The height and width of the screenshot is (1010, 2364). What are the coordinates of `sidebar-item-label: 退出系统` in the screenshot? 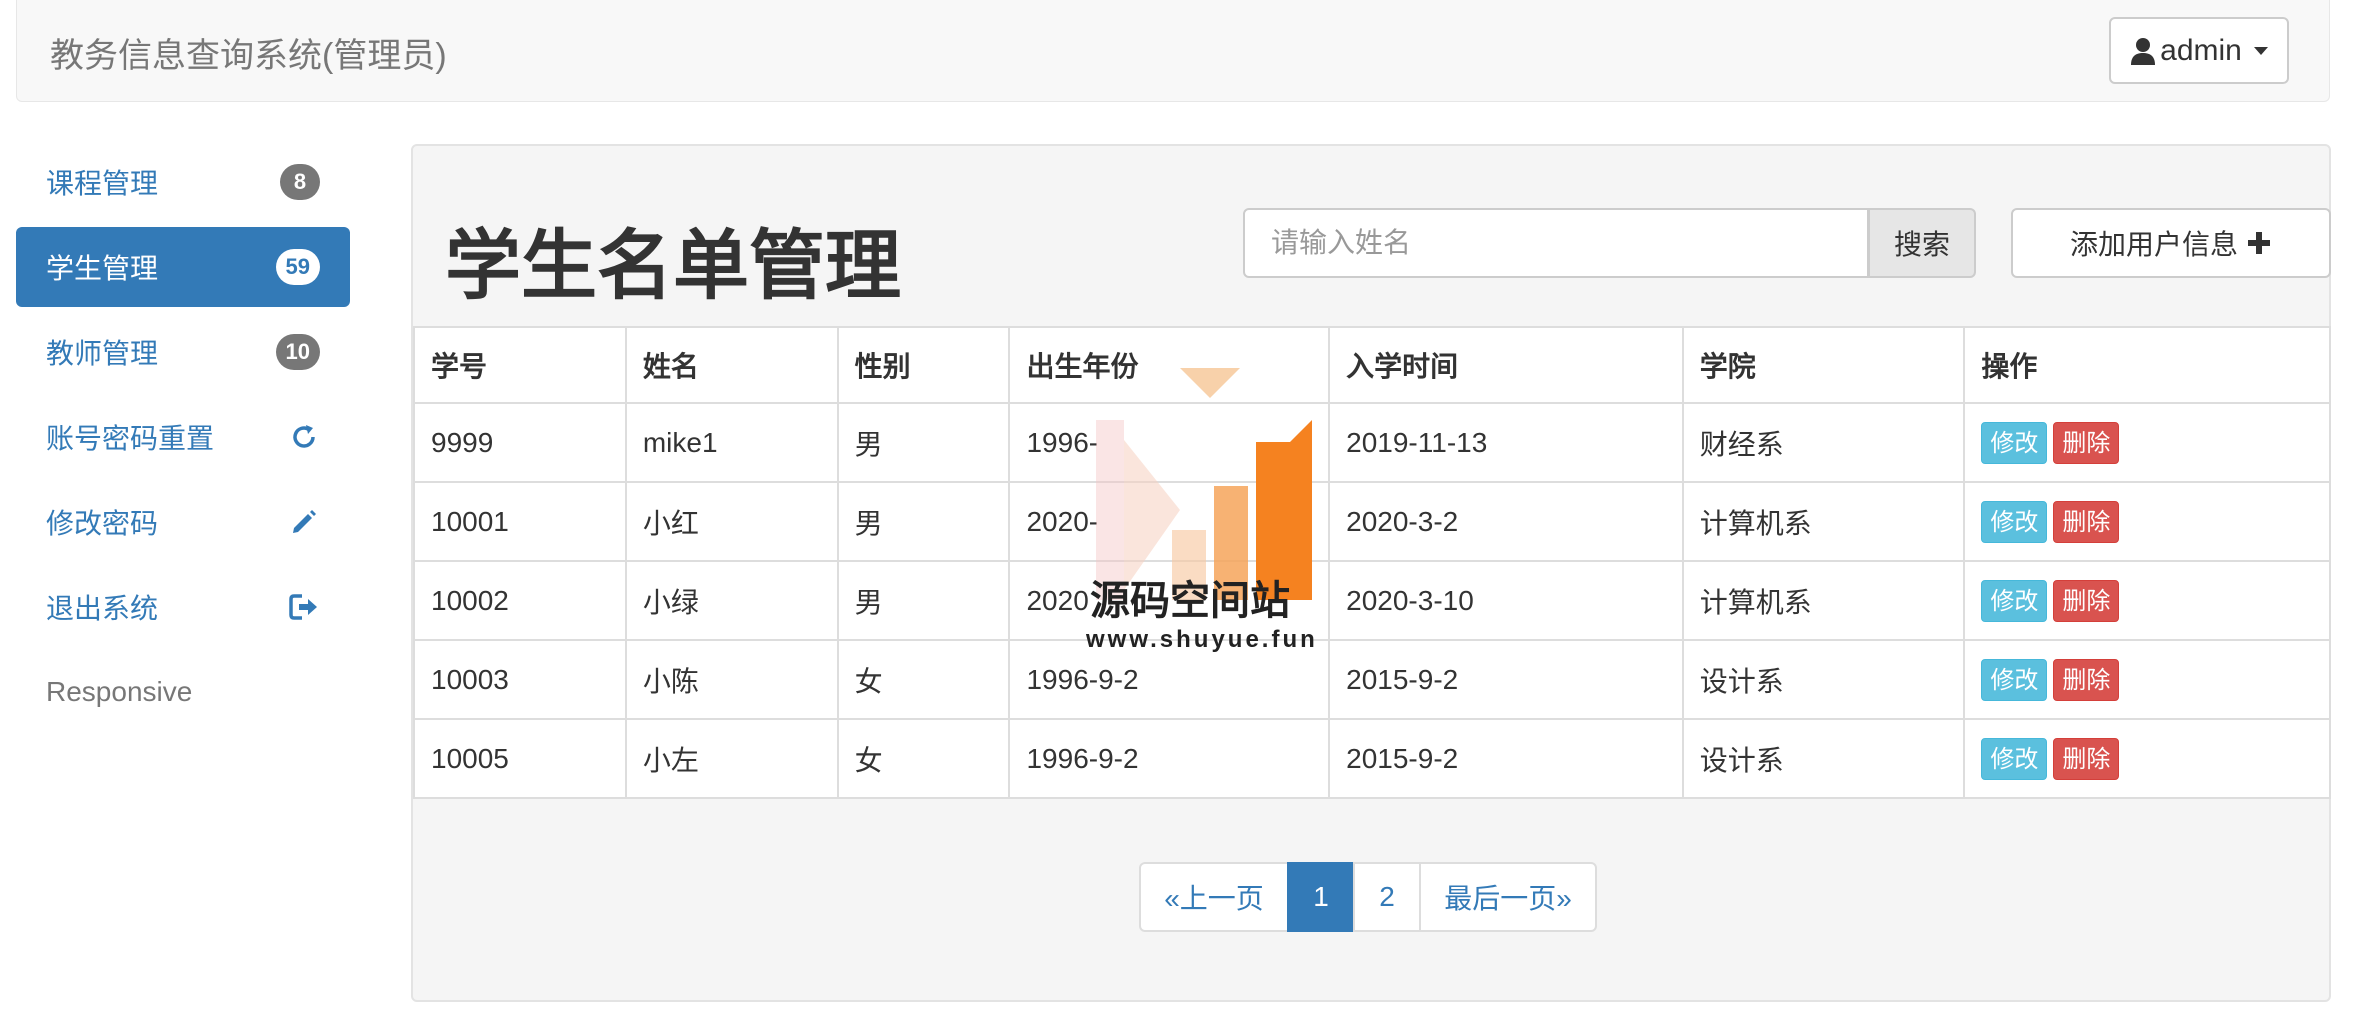 It's located at (102, 608).